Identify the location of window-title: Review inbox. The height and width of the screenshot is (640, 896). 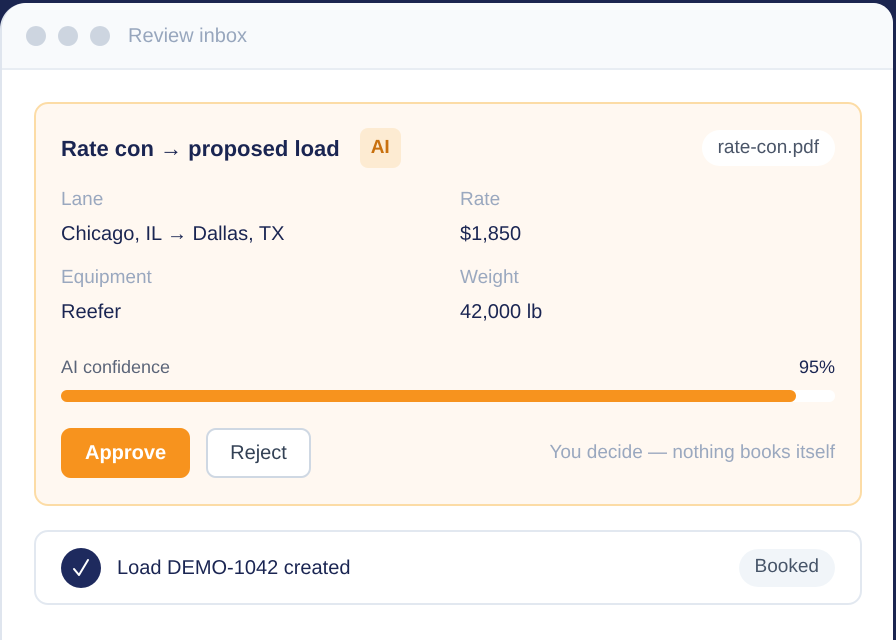
(187, 36).